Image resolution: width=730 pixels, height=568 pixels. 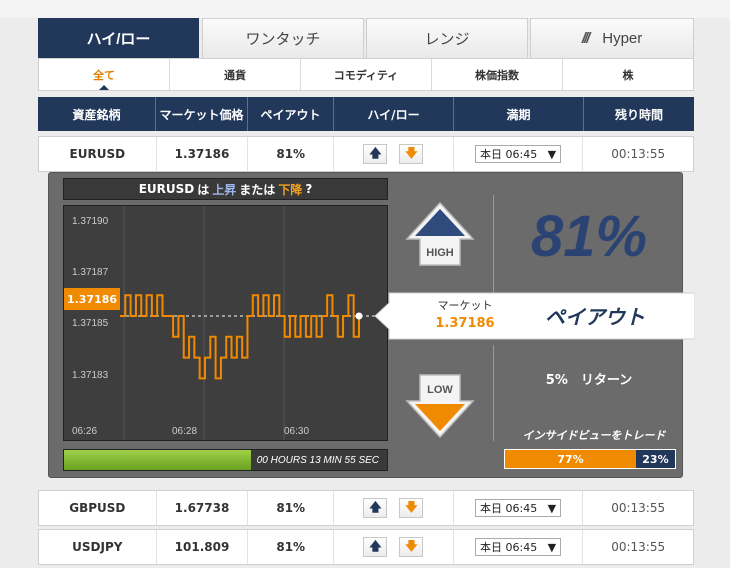 I want to click on market-price: 1.37186, so click(x=203, y=154).